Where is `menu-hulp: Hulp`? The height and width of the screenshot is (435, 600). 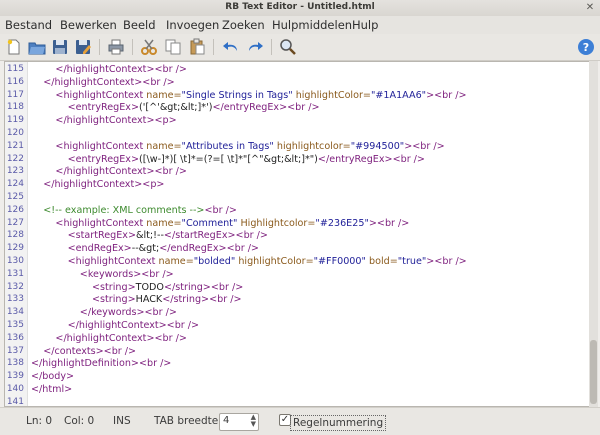
menu-hulp: Hulp is located at coordinates (365, 25).